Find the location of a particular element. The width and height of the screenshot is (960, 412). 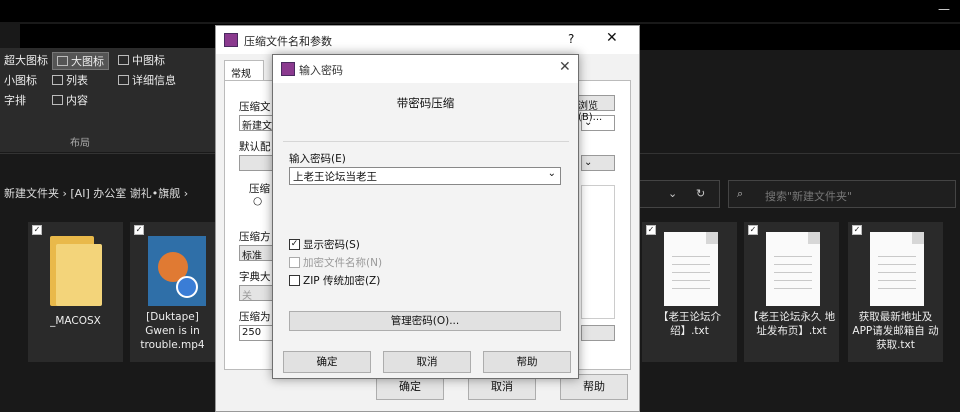

tab-general: 常规 is located at coordinates (244, 70).